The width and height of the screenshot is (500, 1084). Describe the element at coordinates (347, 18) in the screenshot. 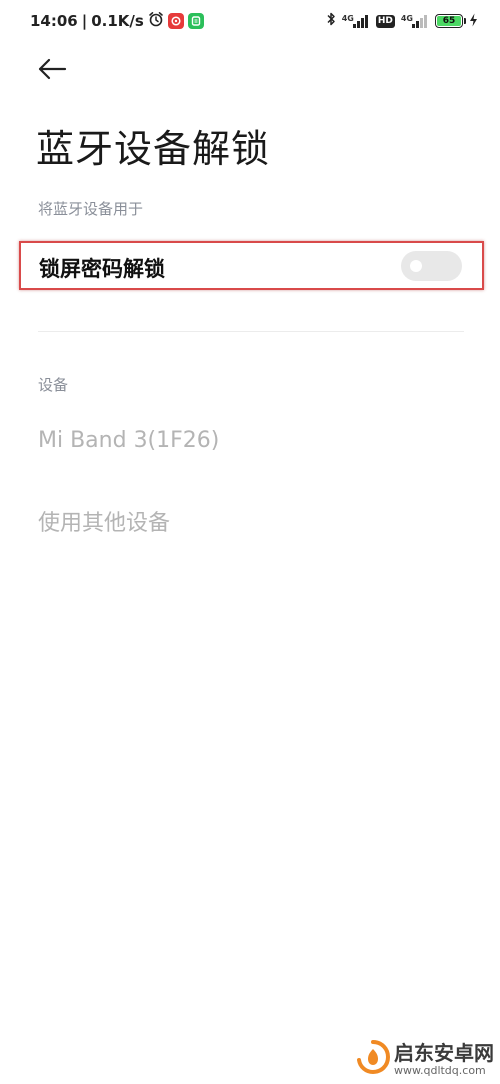

I see `sim1-network-label: 4G` at that location.